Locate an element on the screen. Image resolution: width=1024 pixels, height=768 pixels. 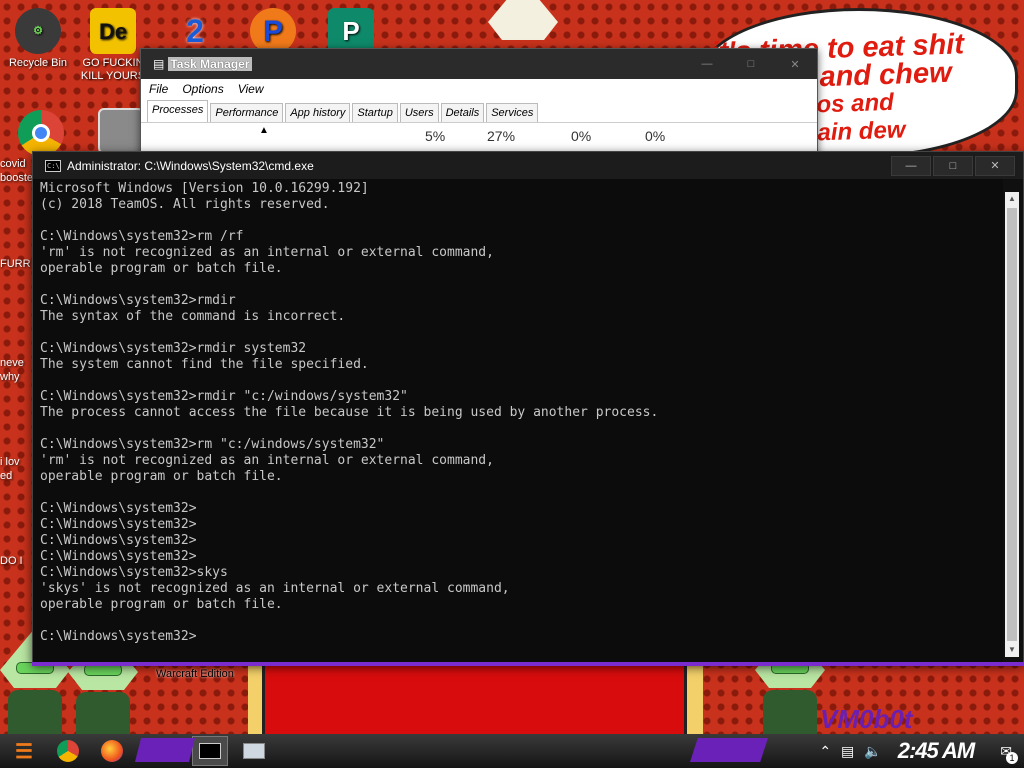
tab-performance: Performance is located at coordinates (247, 112).